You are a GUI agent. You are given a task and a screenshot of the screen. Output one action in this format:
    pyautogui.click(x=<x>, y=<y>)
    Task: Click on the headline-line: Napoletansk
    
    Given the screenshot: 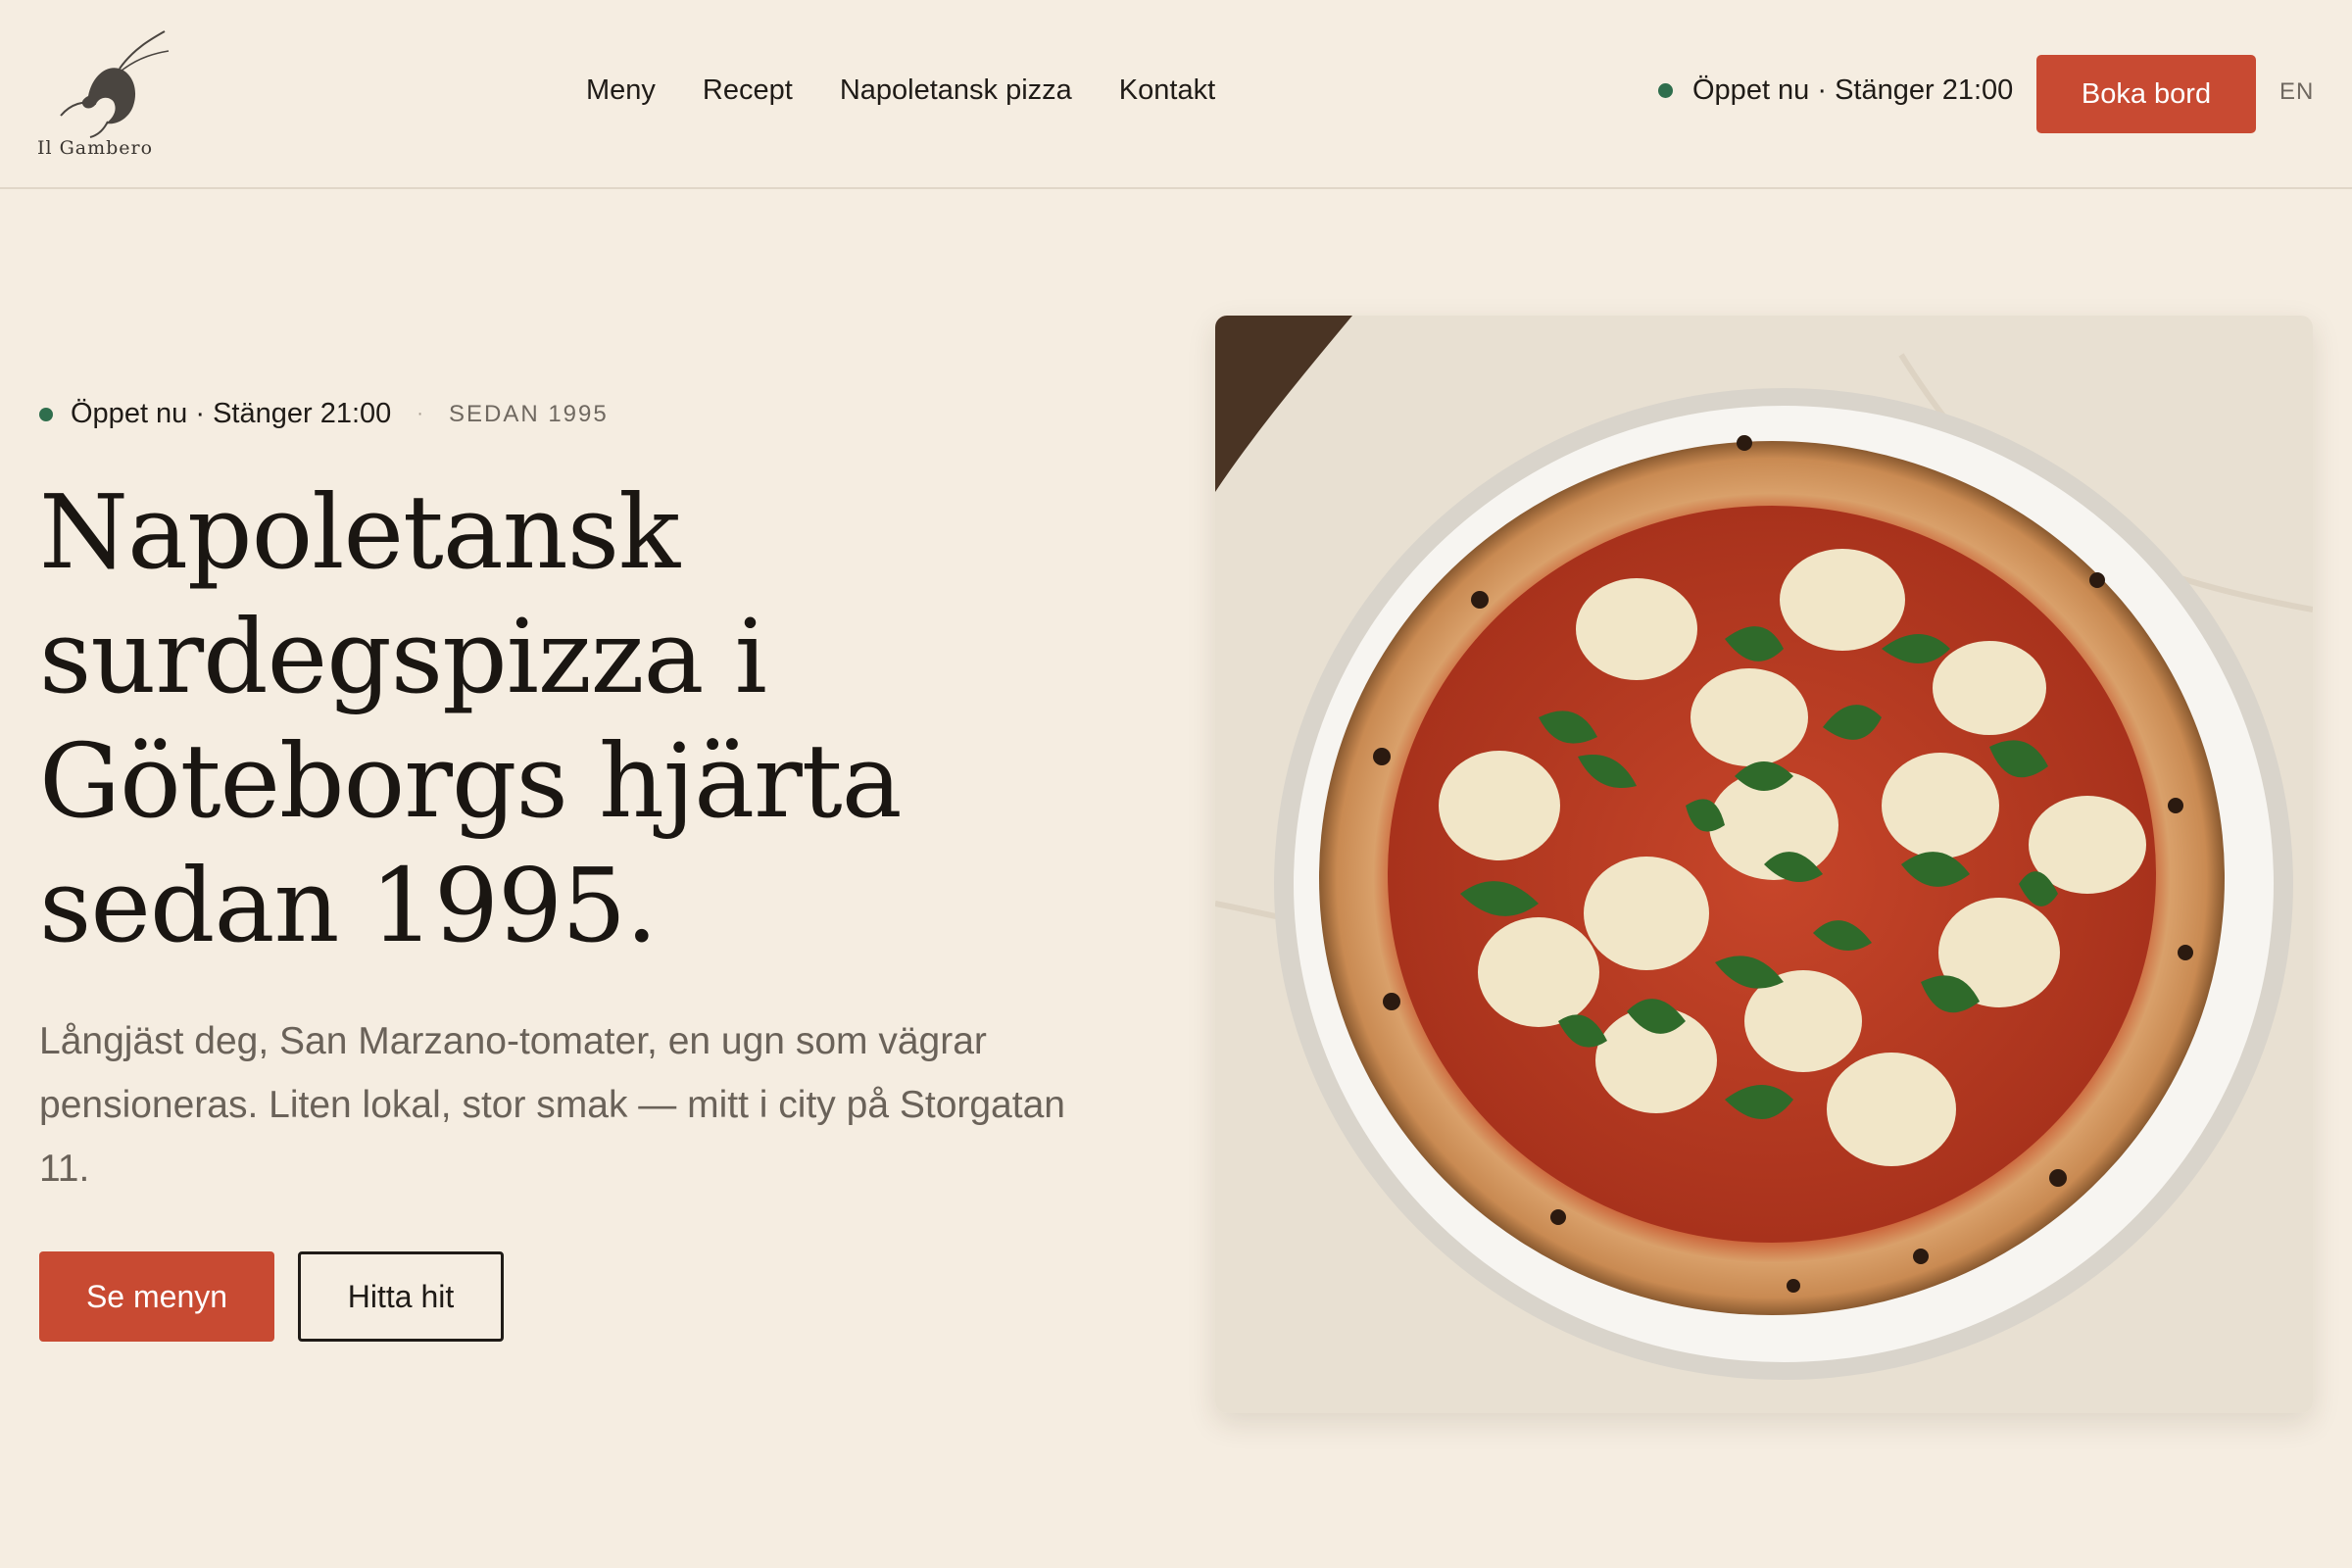 What is the action you would take?
    pyautogui.click(x=359, y=532)
    